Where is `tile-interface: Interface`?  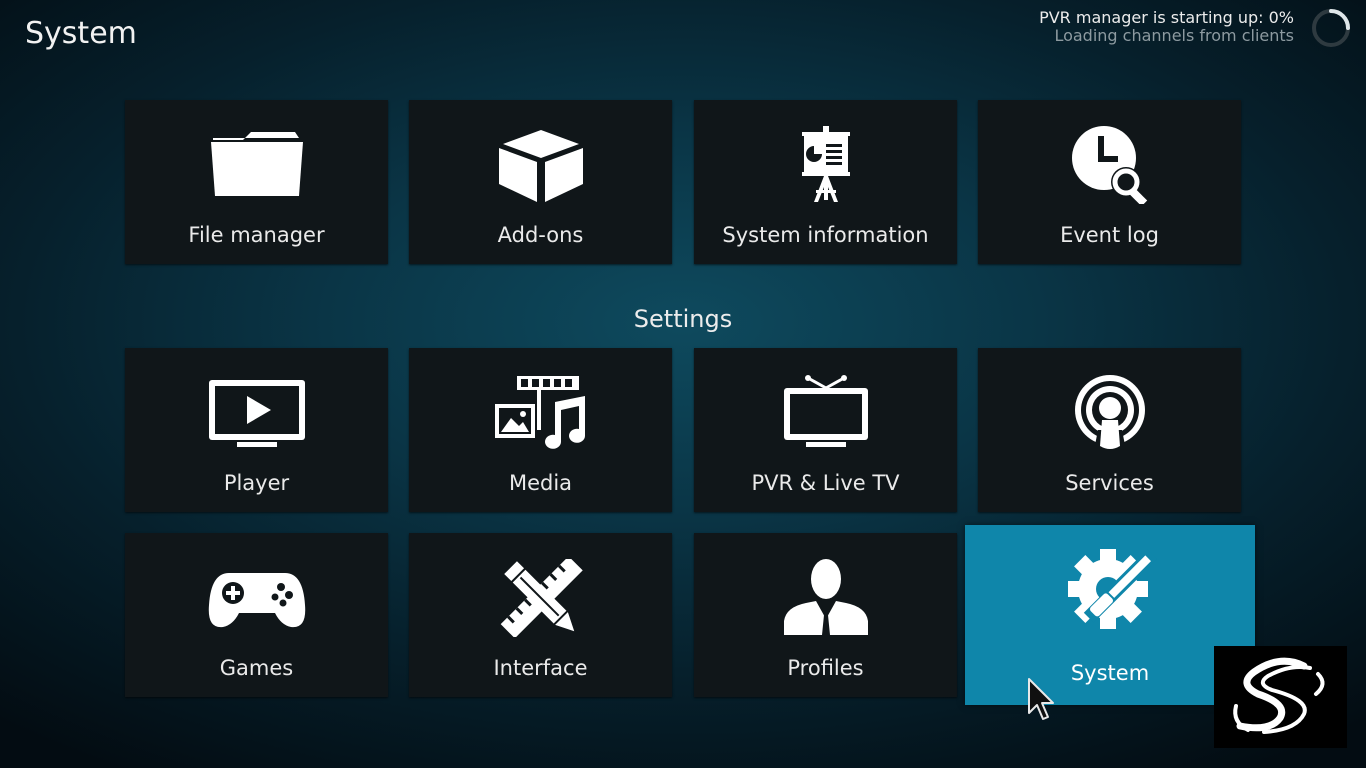 tile-interface: Interface is located at coordinates (540, 615).